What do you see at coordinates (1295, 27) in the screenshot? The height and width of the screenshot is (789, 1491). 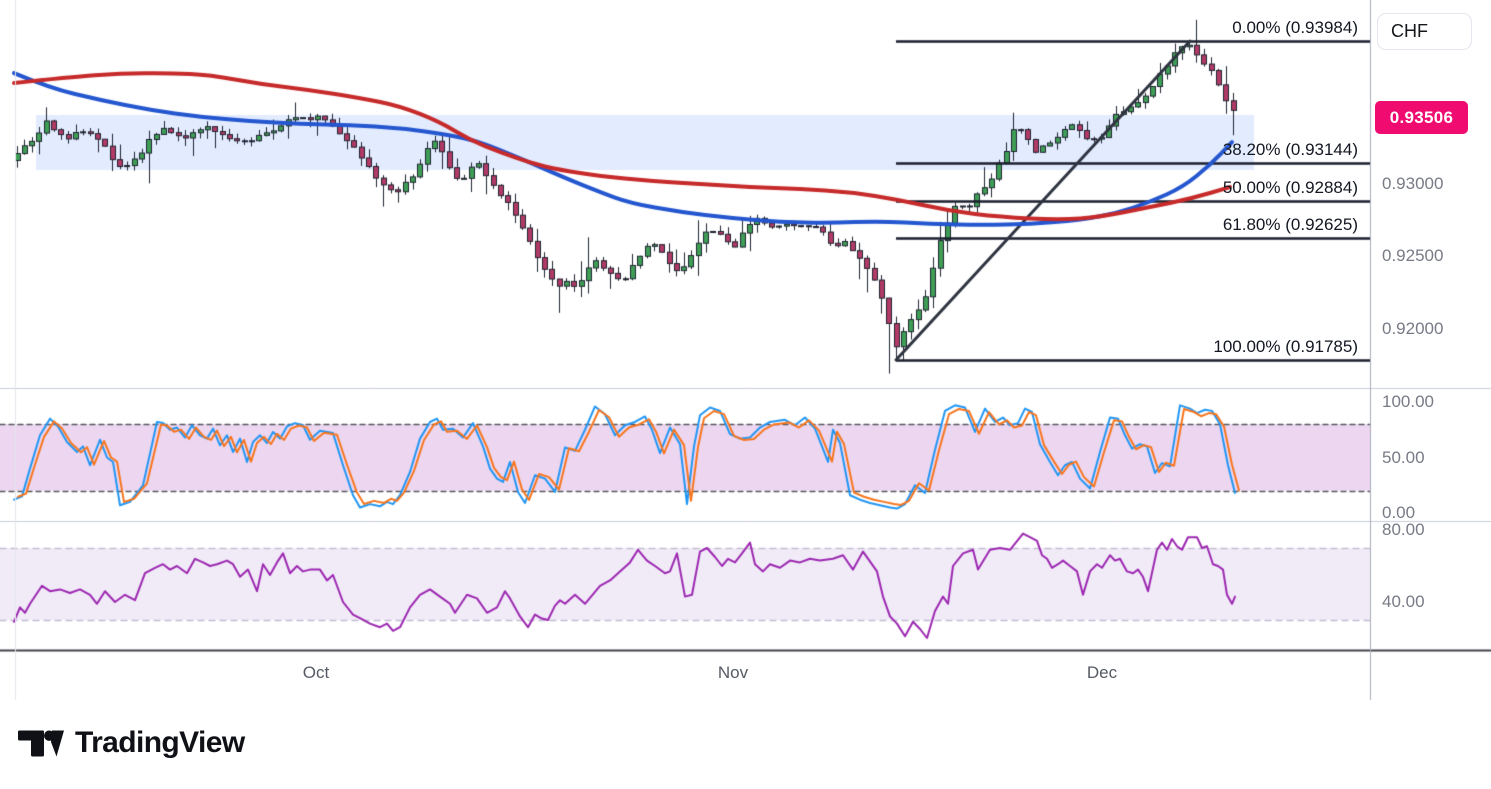 I see `fib-level-label: 0.00% (0.93984)` at bounding box center [1295, 27].